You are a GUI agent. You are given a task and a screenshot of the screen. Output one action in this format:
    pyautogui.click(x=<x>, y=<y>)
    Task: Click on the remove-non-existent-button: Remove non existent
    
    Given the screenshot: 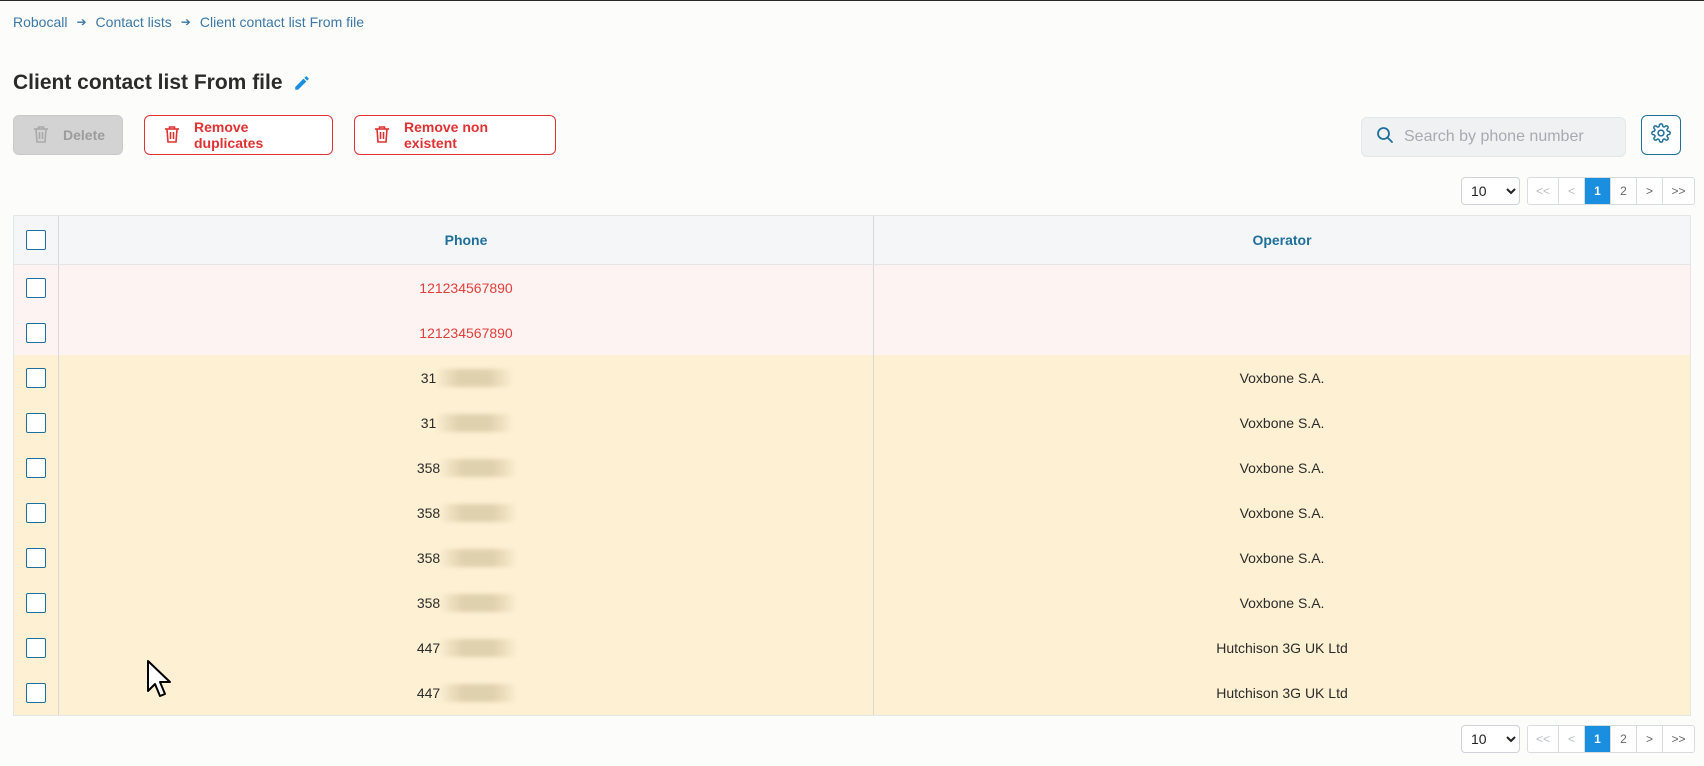 What is the action you would take?
    pyautogui.click(x=455, y=135)
    